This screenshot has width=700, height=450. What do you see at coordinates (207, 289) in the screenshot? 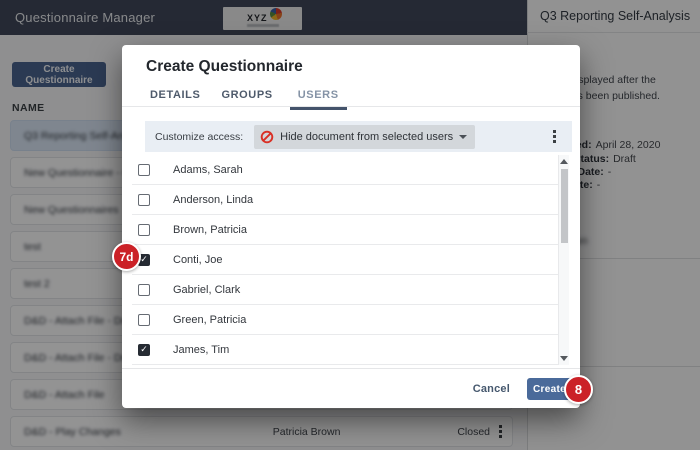
I see `user-name: Gabriel, Clark` at bounding box center [207, 289].